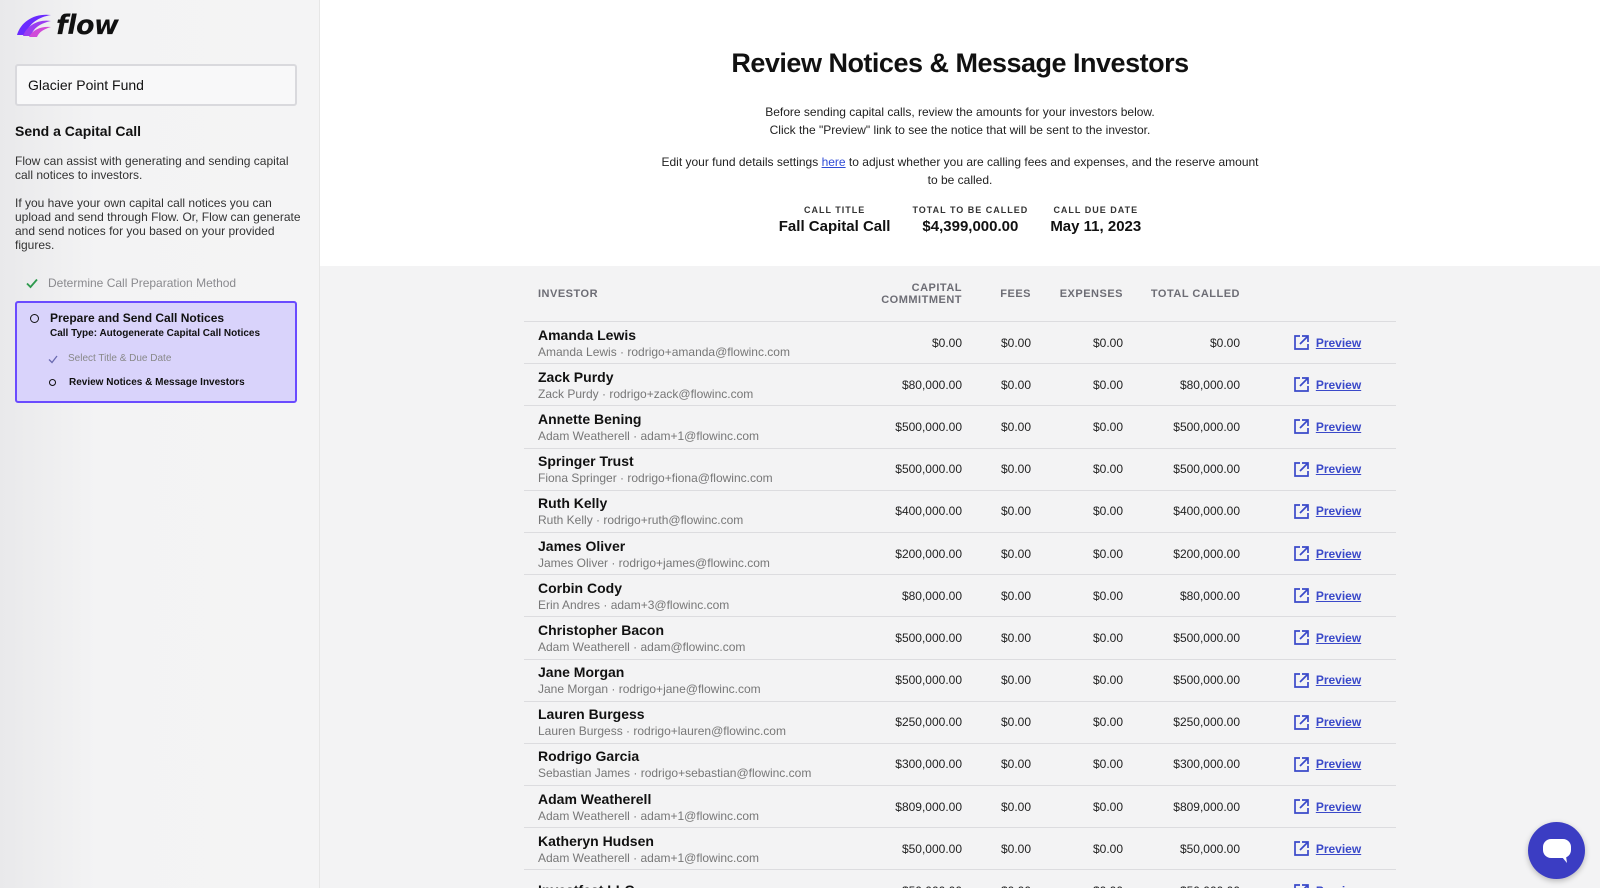 This screenshot has height=888, width=1600. I want to click on substep-select-title: Select Title & Due Date, so click(166, 358).